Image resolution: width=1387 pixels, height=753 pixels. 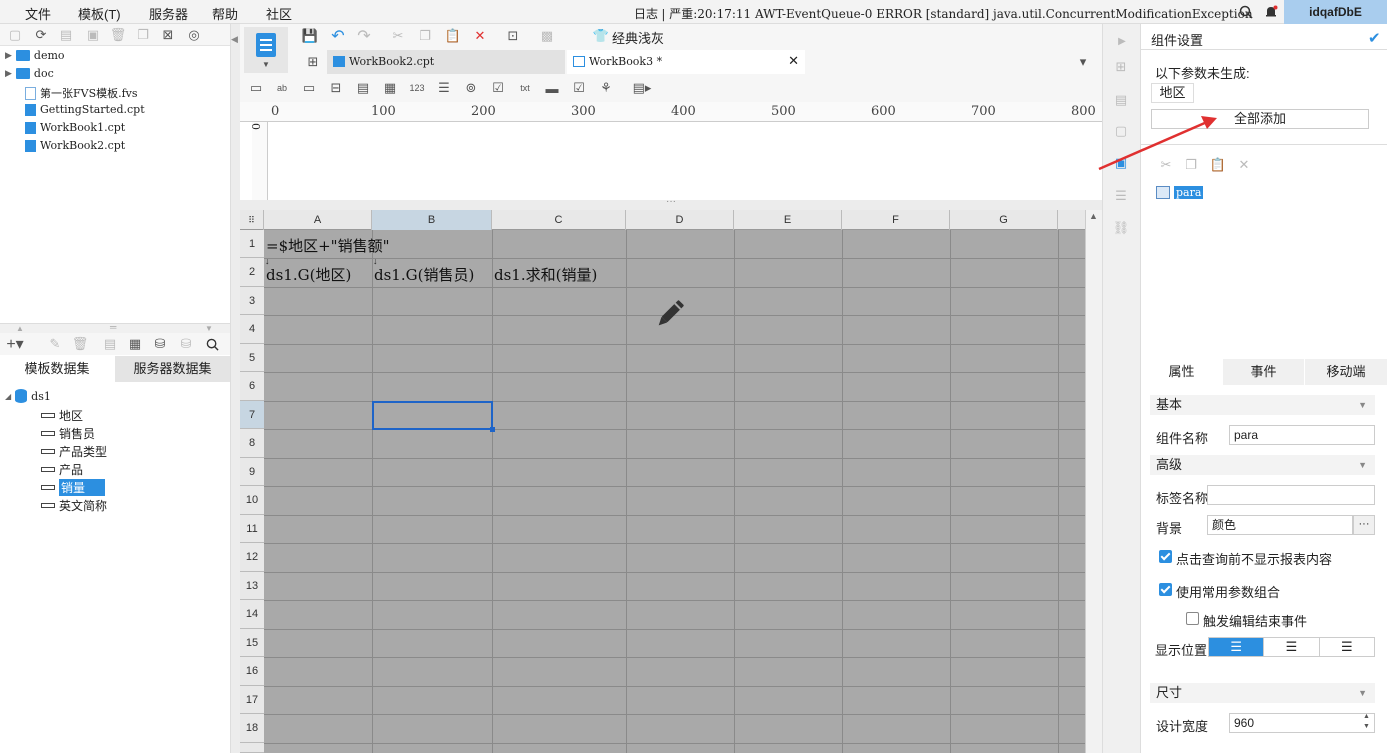 I want to click on text-widget-icon: ab, so click(x=282, y=88).